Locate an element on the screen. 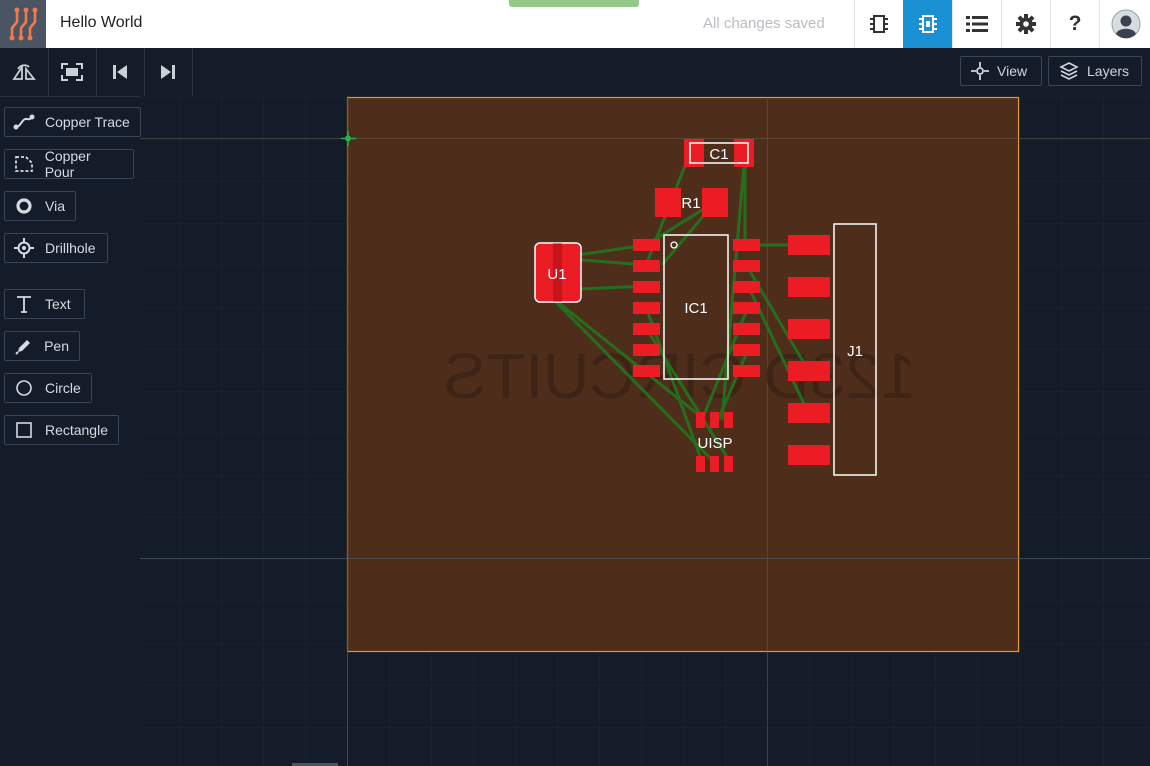 The width and height of the screenshot is (1150, 766). save-status: All changes saved is located at coordinates (764, 23).